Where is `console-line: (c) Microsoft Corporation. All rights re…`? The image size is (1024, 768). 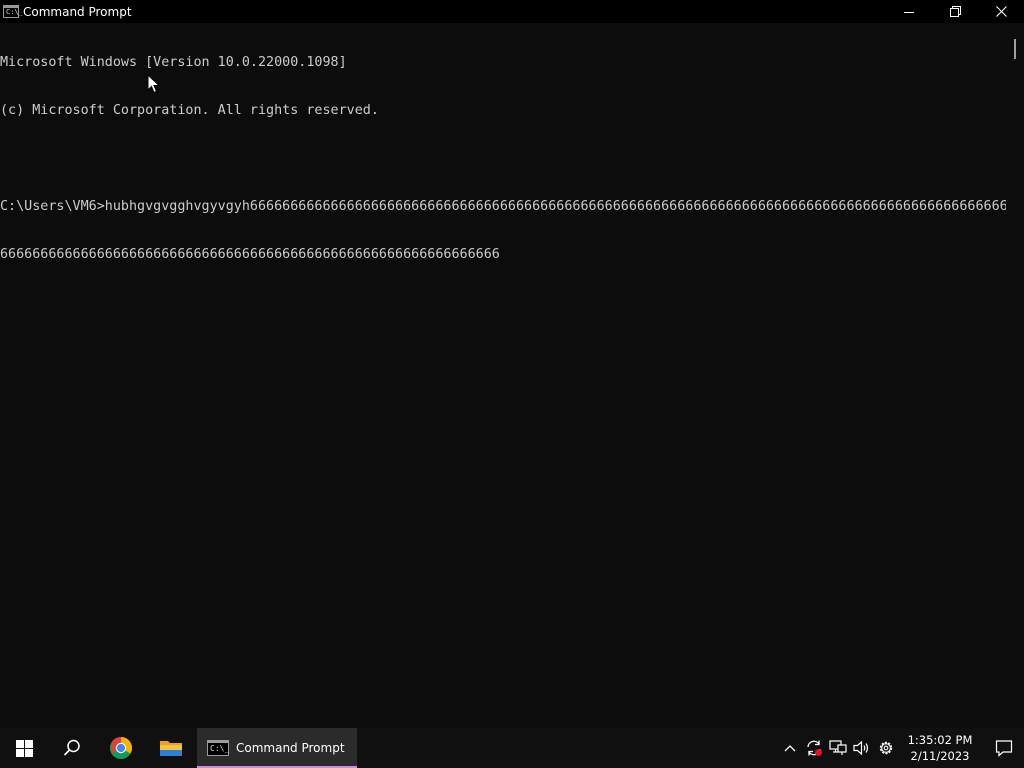
console-line: (c) Microsoft Corporation. All rights re… is located at coordinates (189, 110).